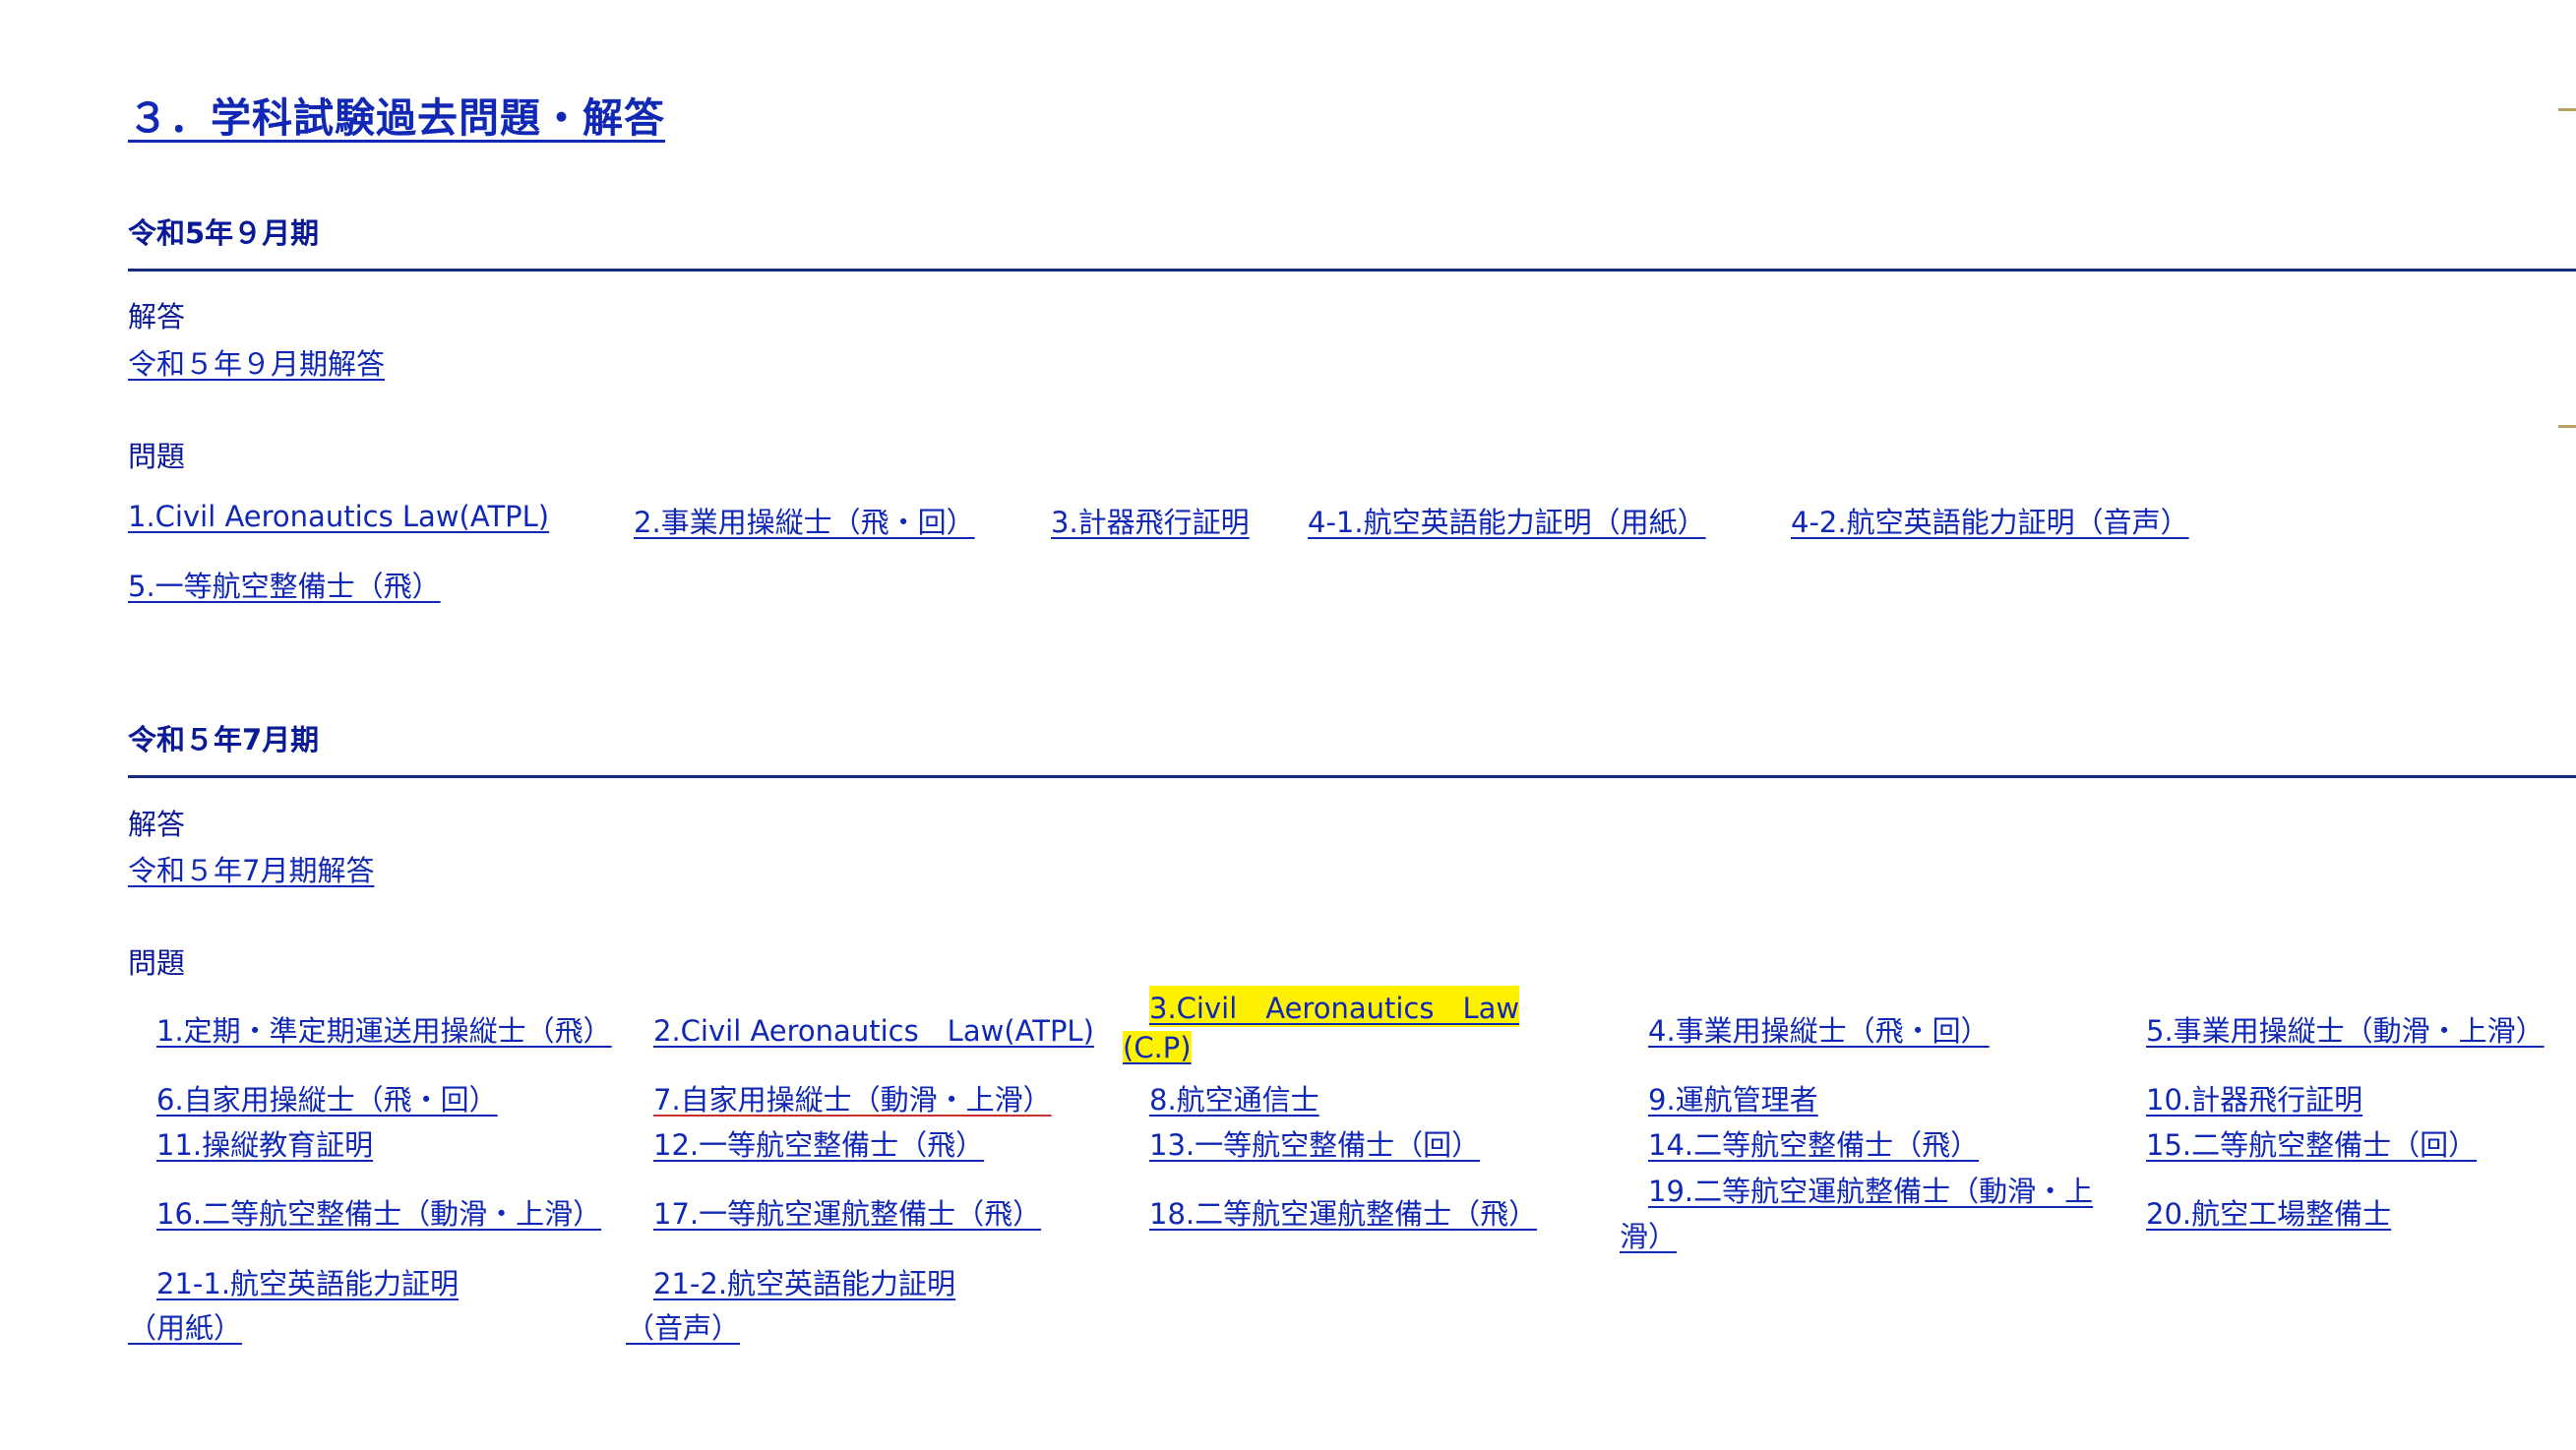 This screenshot has width=2576, height=1450. Describe the element at coordinates (2254, 1097) in the screenshot. I see `question-link: 10.計器飛行証明` at that location.